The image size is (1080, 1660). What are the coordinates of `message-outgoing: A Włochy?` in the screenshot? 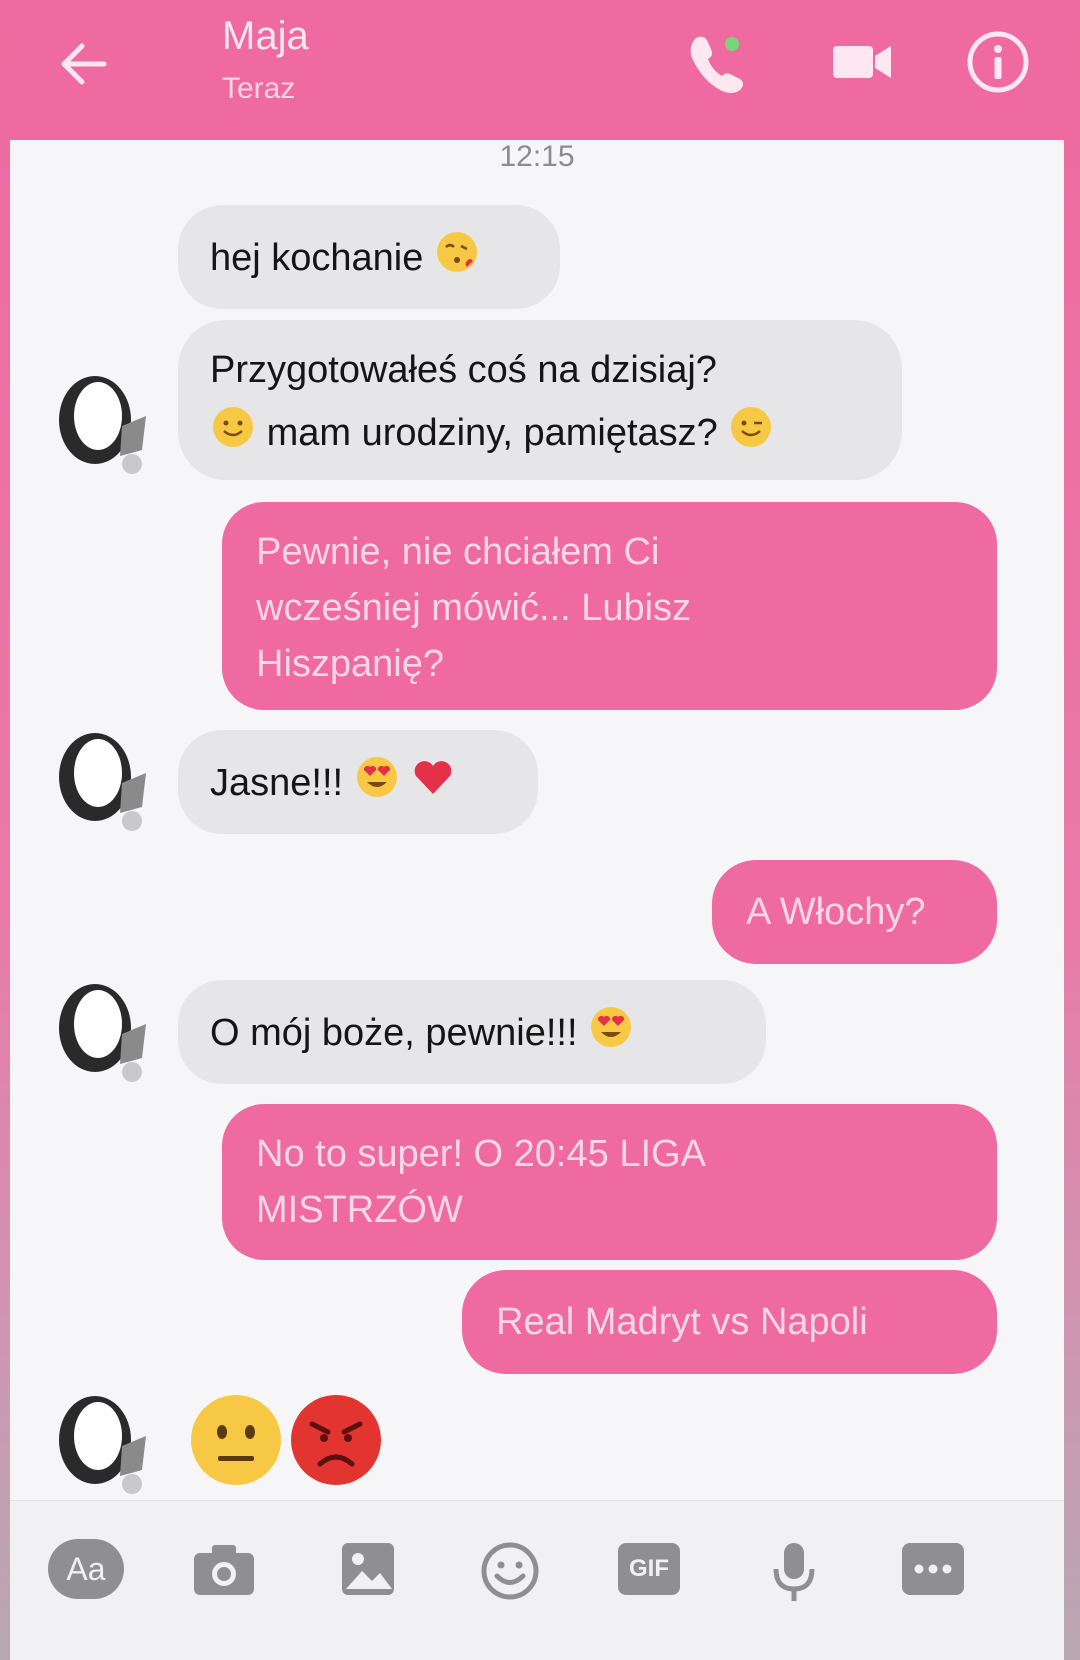 It's located at (854, 912).